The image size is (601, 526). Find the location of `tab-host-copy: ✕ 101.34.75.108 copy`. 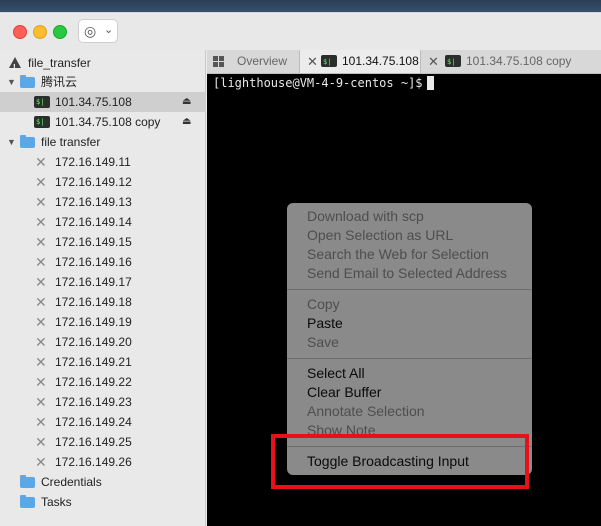

tab-host-copy: ✕ 101.34.75.108 copy is located at coordinates (511, 61).